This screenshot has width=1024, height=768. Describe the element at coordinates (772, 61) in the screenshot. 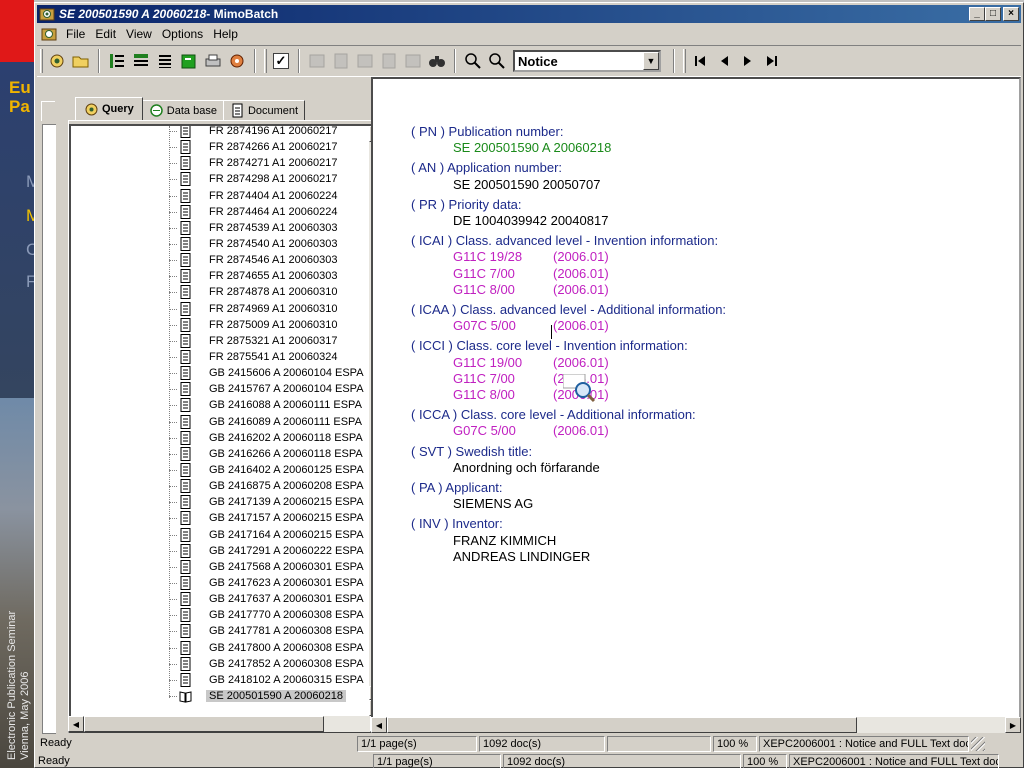

I see `last-record-button` at that location.